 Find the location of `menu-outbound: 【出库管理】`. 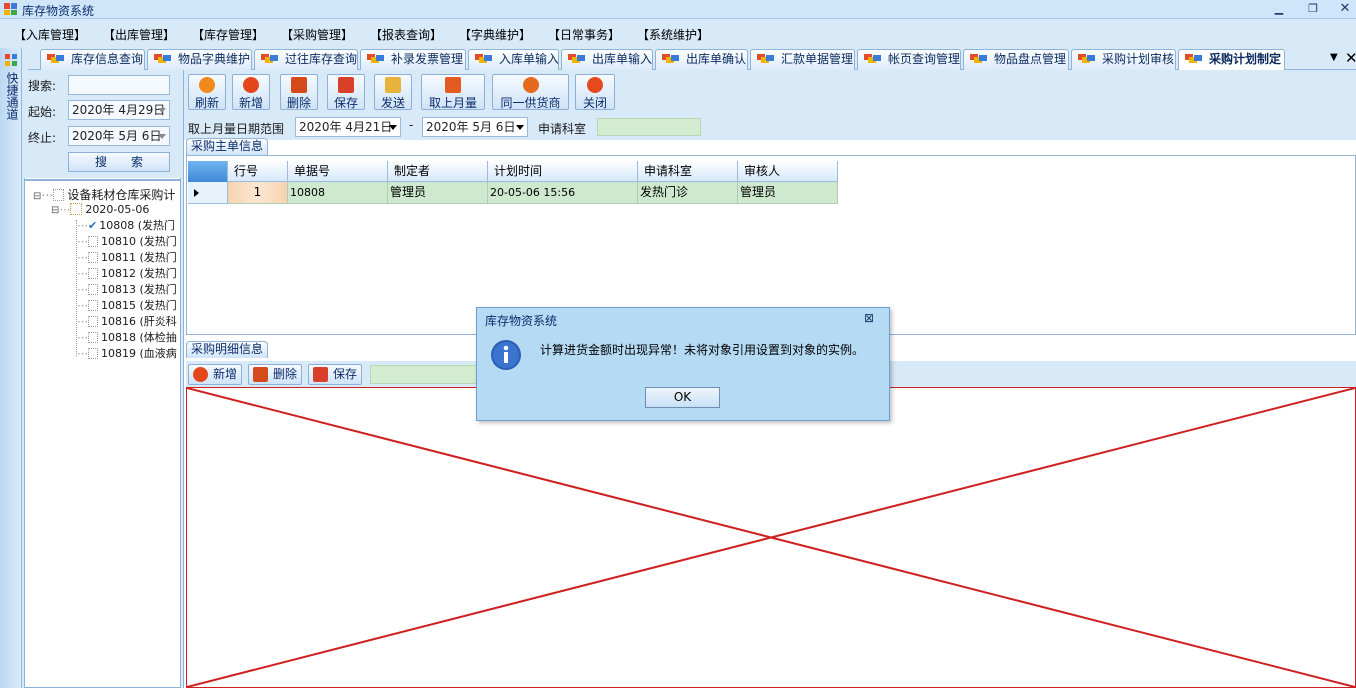

menu-outbound: 【出库管理】 is located at coordinates (139, 34).